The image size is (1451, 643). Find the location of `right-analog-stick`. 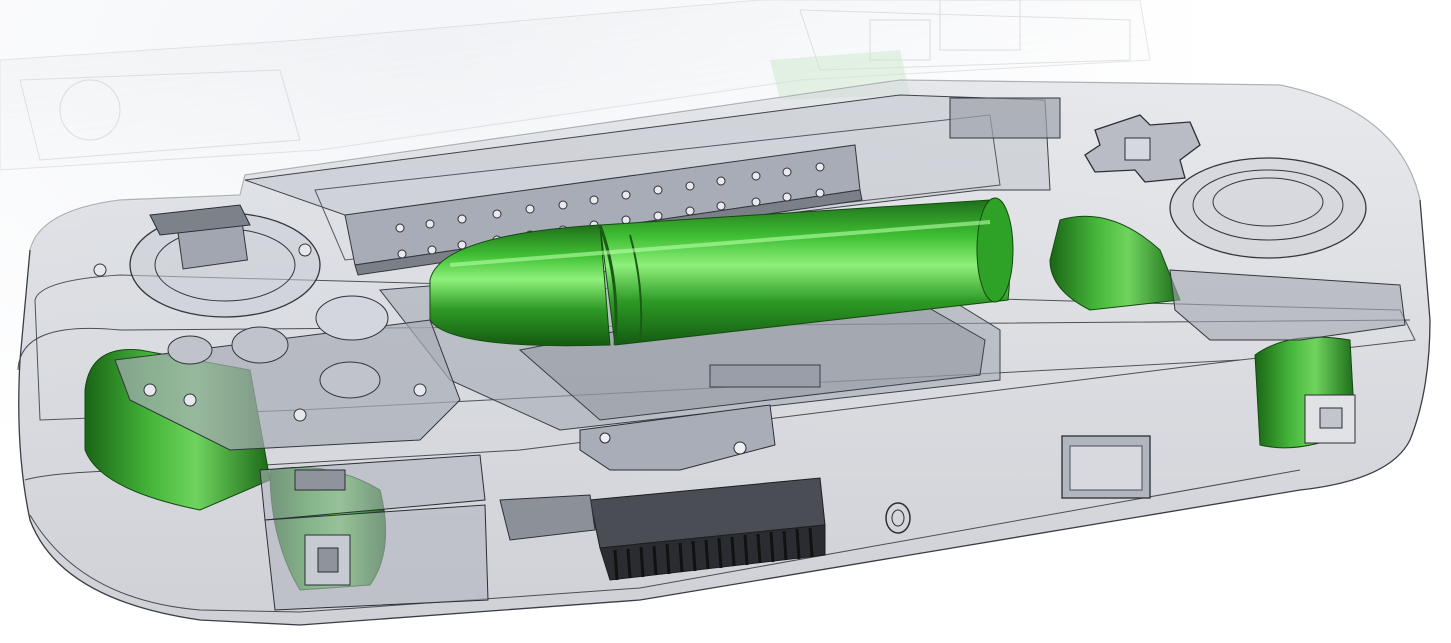

right-analog-stick is located at coordinates (1268, 208).